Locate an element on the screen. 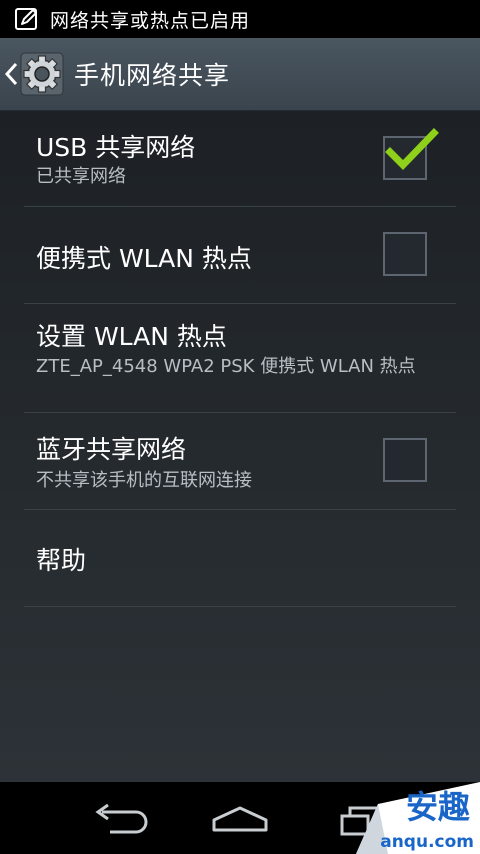 Image resolution: width=480 pixels, height=854 pixels. pref-usb-tethering-title: USB 共享网络 is located at coordinates (116, 147).